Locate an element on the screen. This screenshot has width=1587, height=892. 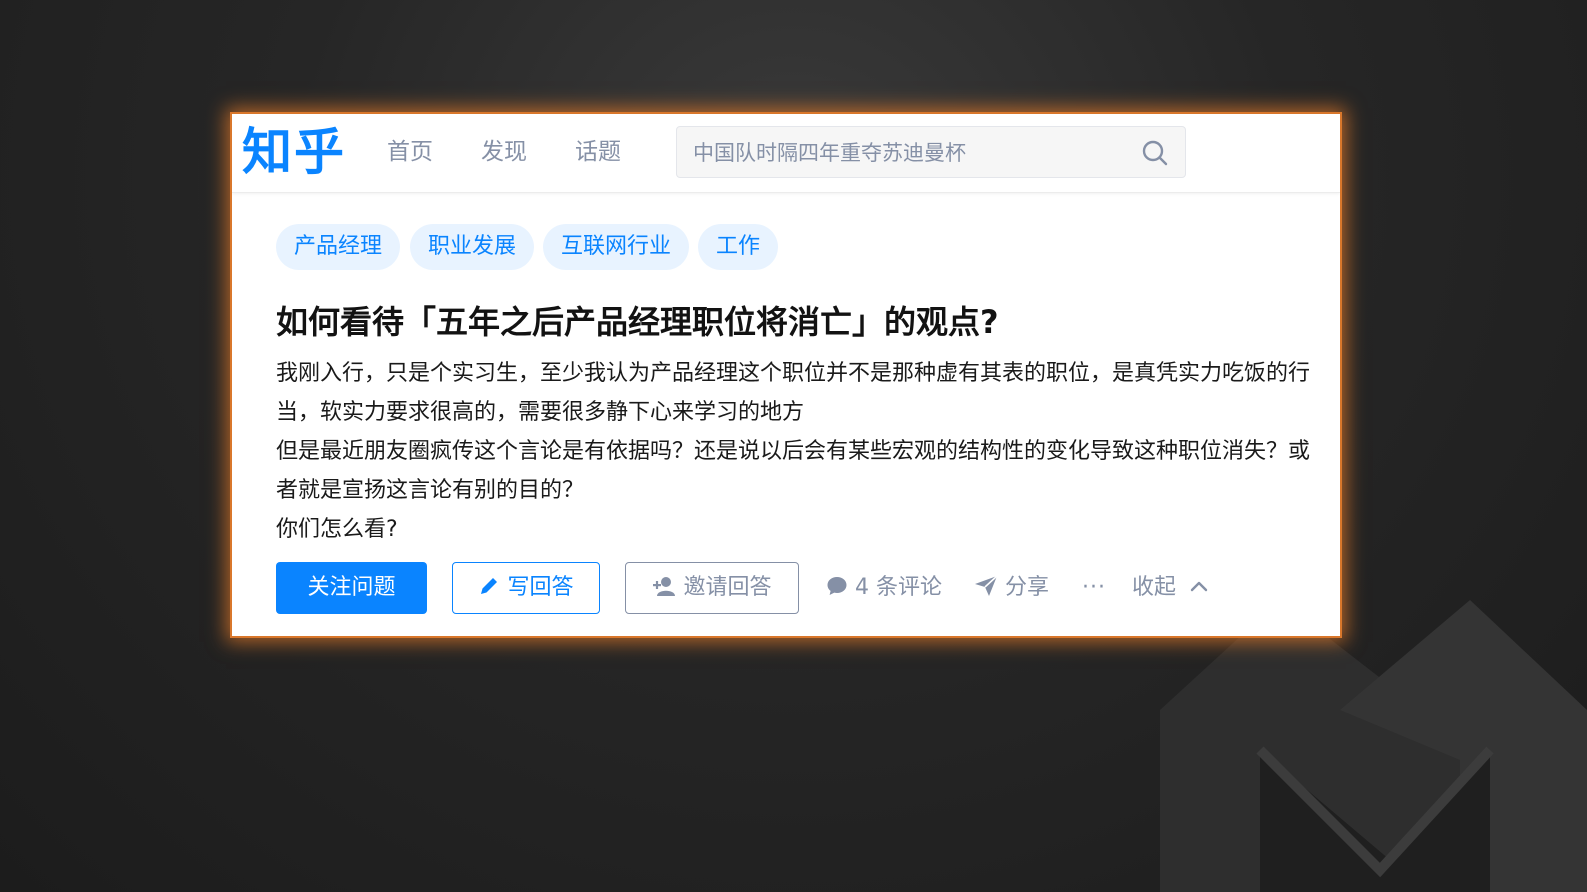
top-header: 知乎 首页 发现 话题 is located at coordinates (786, 153).